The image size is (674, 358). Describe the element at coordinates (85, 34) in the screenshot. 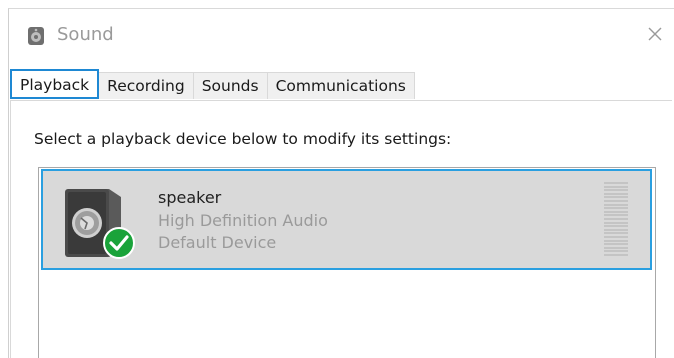

I see `window-title: Sound` at that location.